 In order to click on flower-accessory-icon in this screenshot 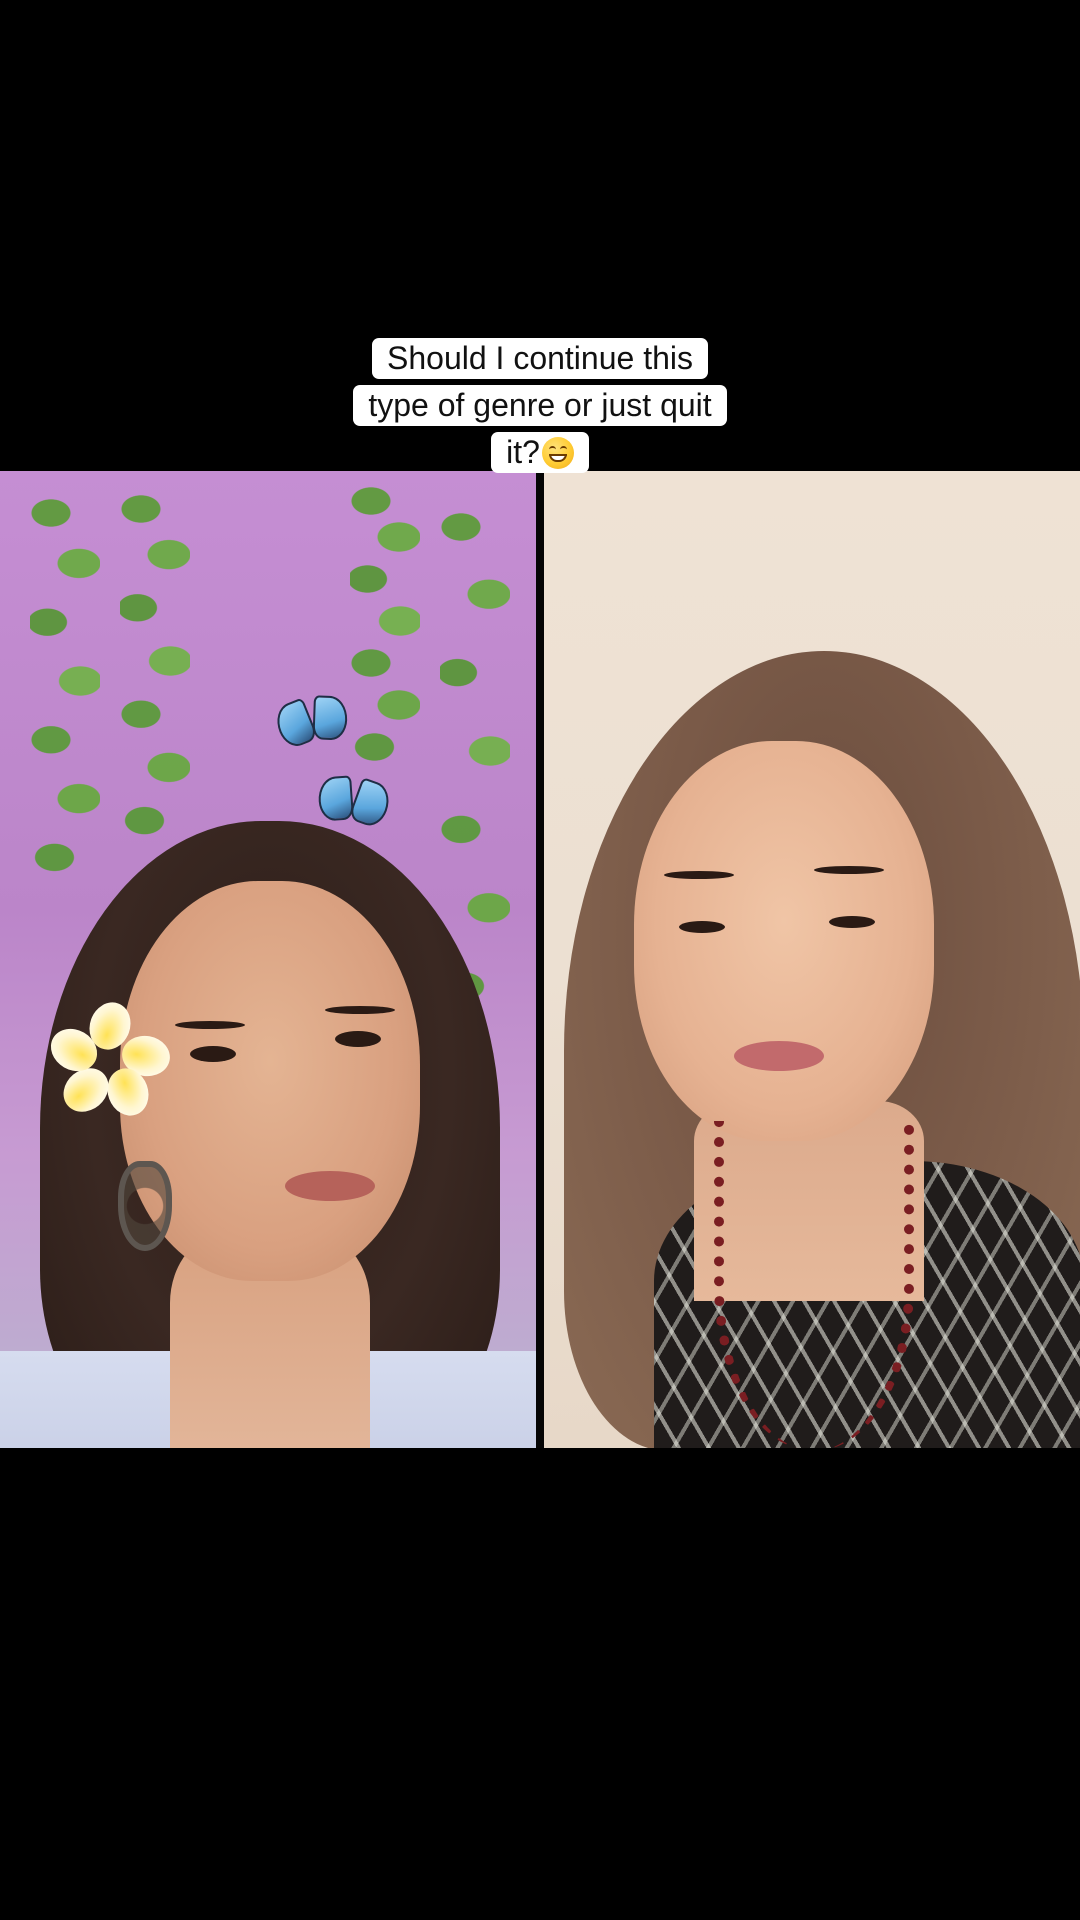, I will do `click(108, 1059)`.